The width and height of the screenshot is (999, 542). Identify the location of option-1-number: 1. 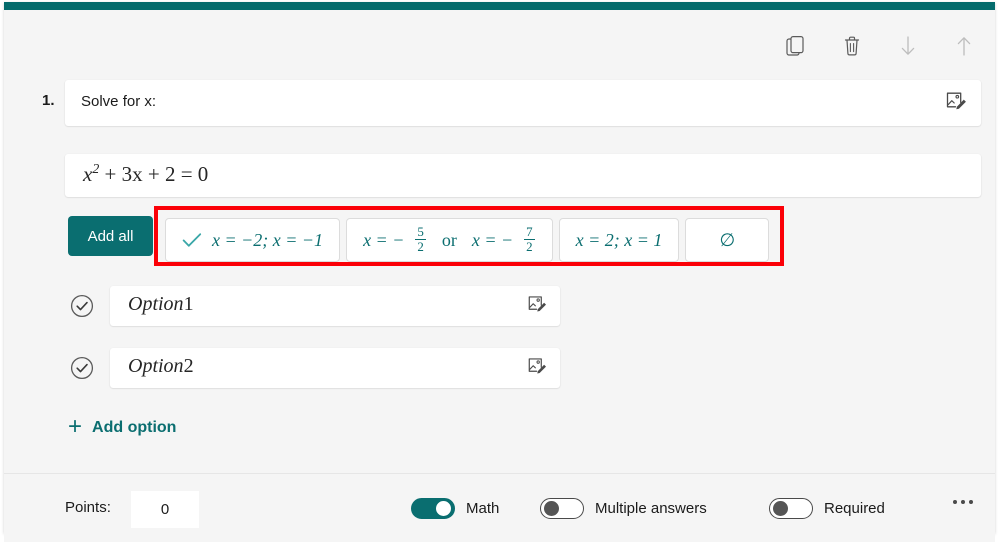
(188, 304).